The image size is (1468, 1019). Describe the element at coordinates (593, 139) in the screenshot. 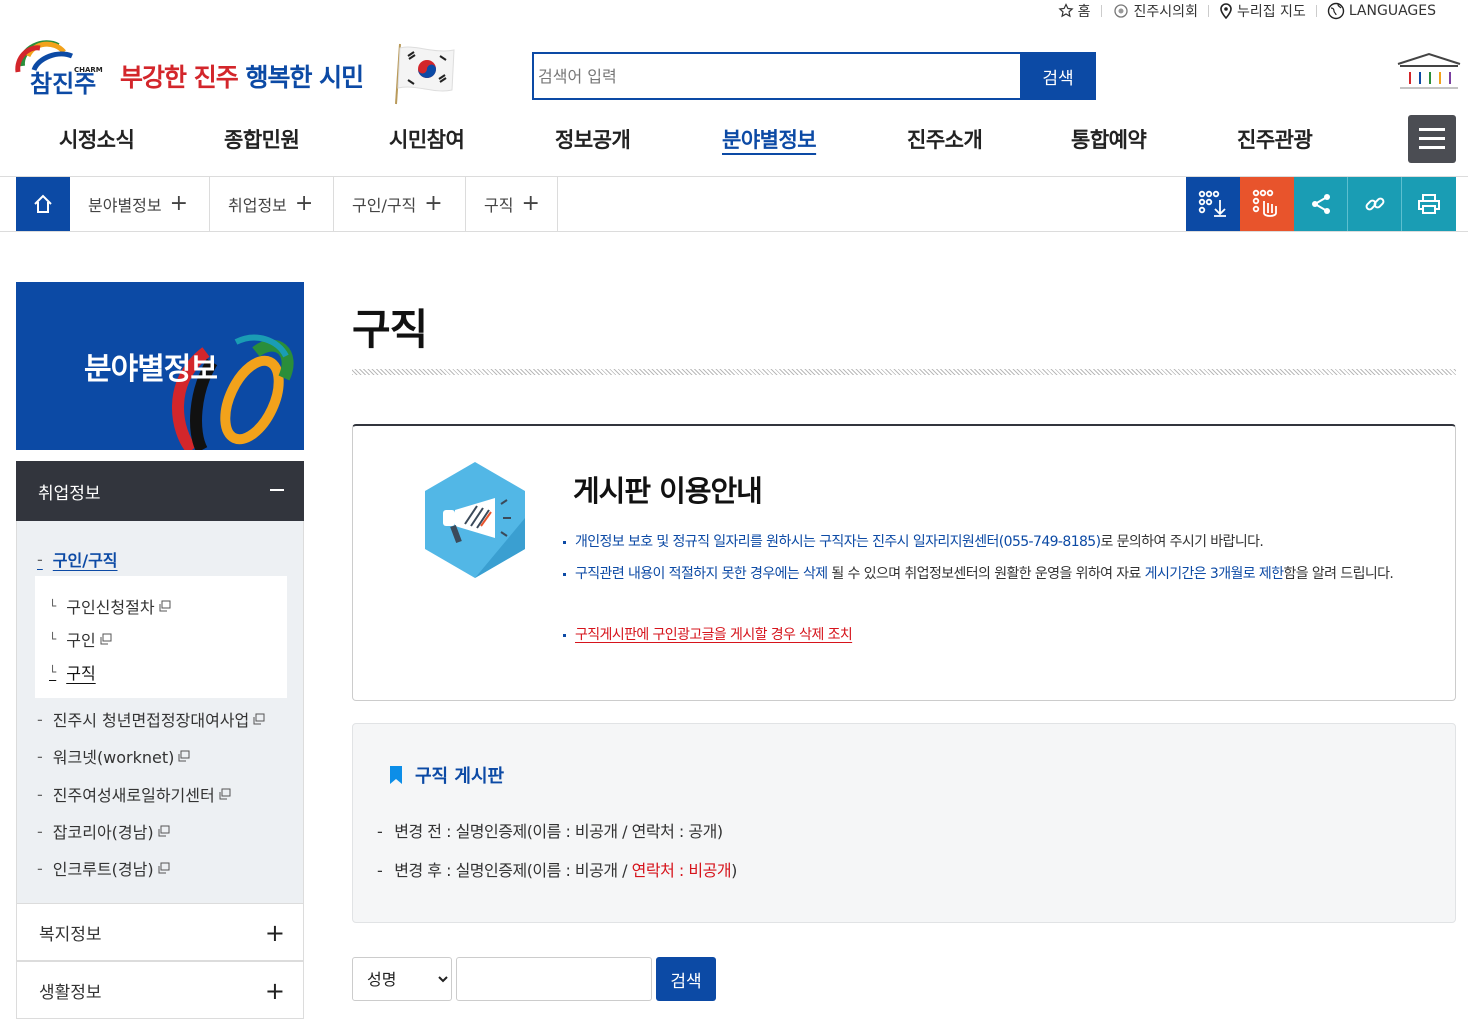

I see `gnb-item: 정보공개` at that location.